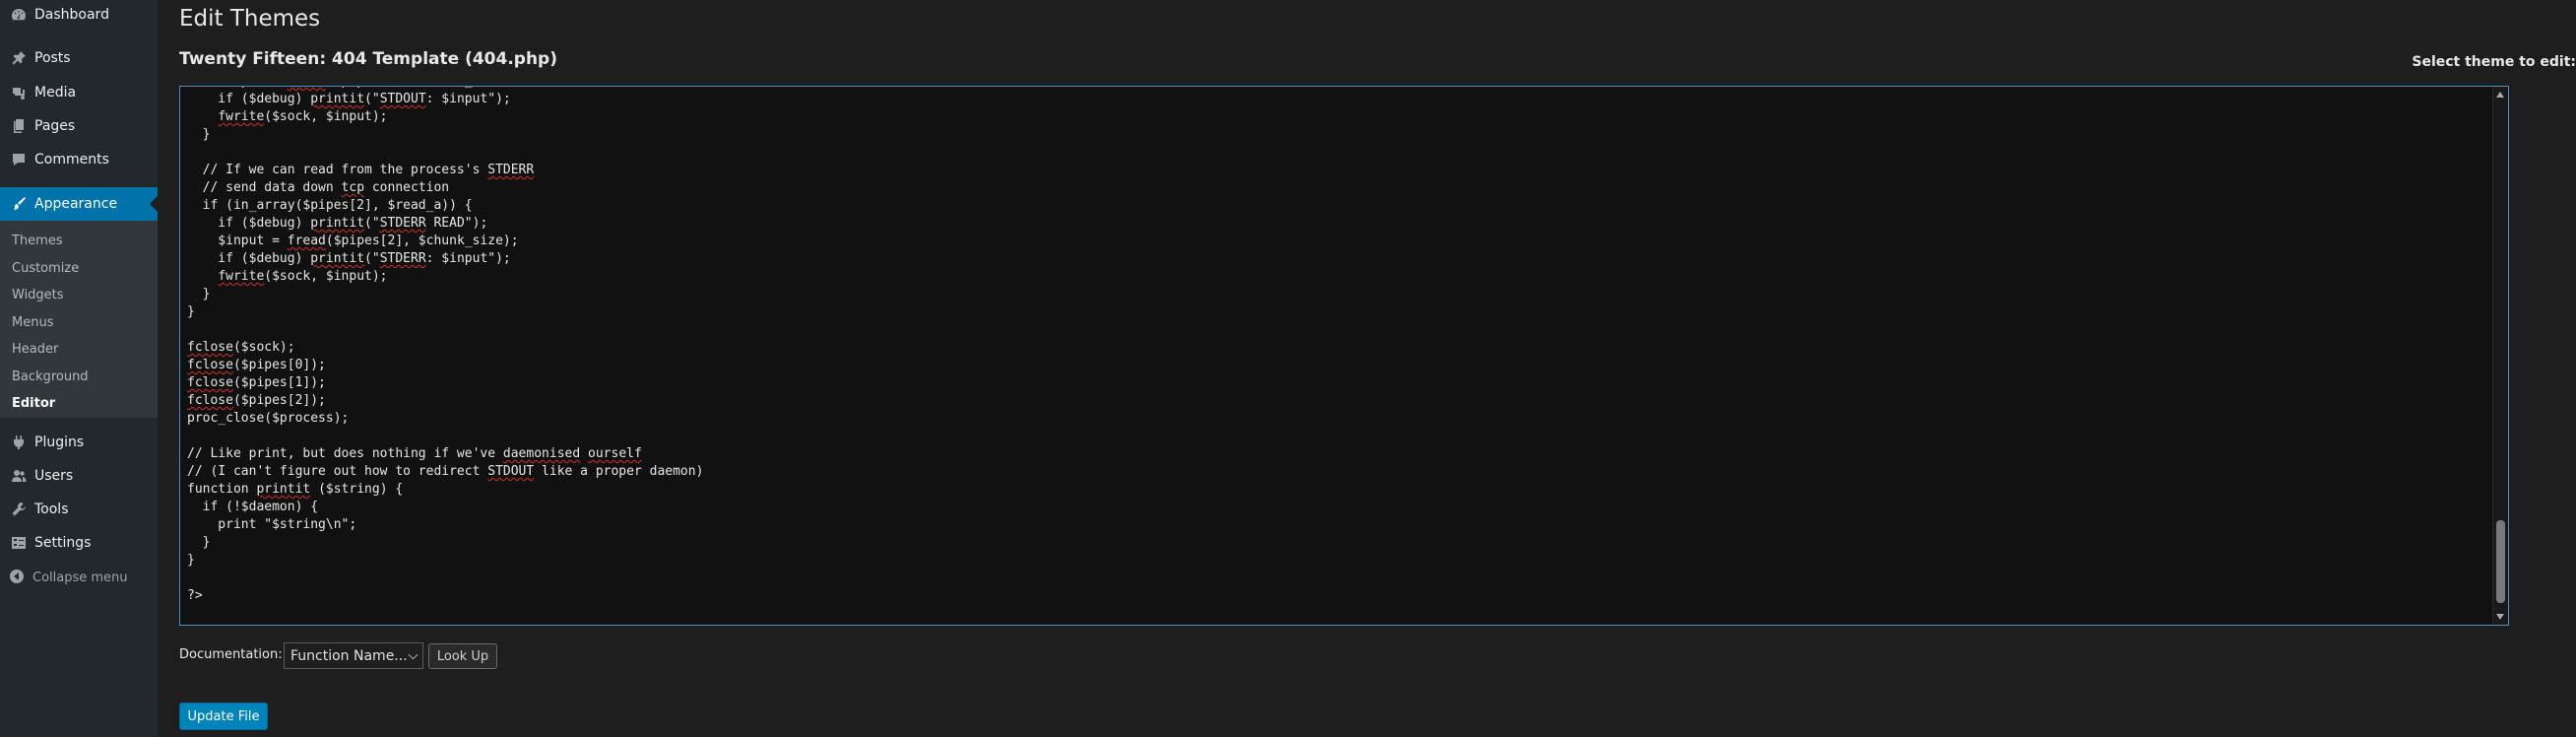 This screenshot has width=2576, height=737. What do you see at coordinates (353, 241) in the screenshot?
I see `code-line: $input = fread($pipes[2], $chunk_size);` at bounding box center [353, 241].